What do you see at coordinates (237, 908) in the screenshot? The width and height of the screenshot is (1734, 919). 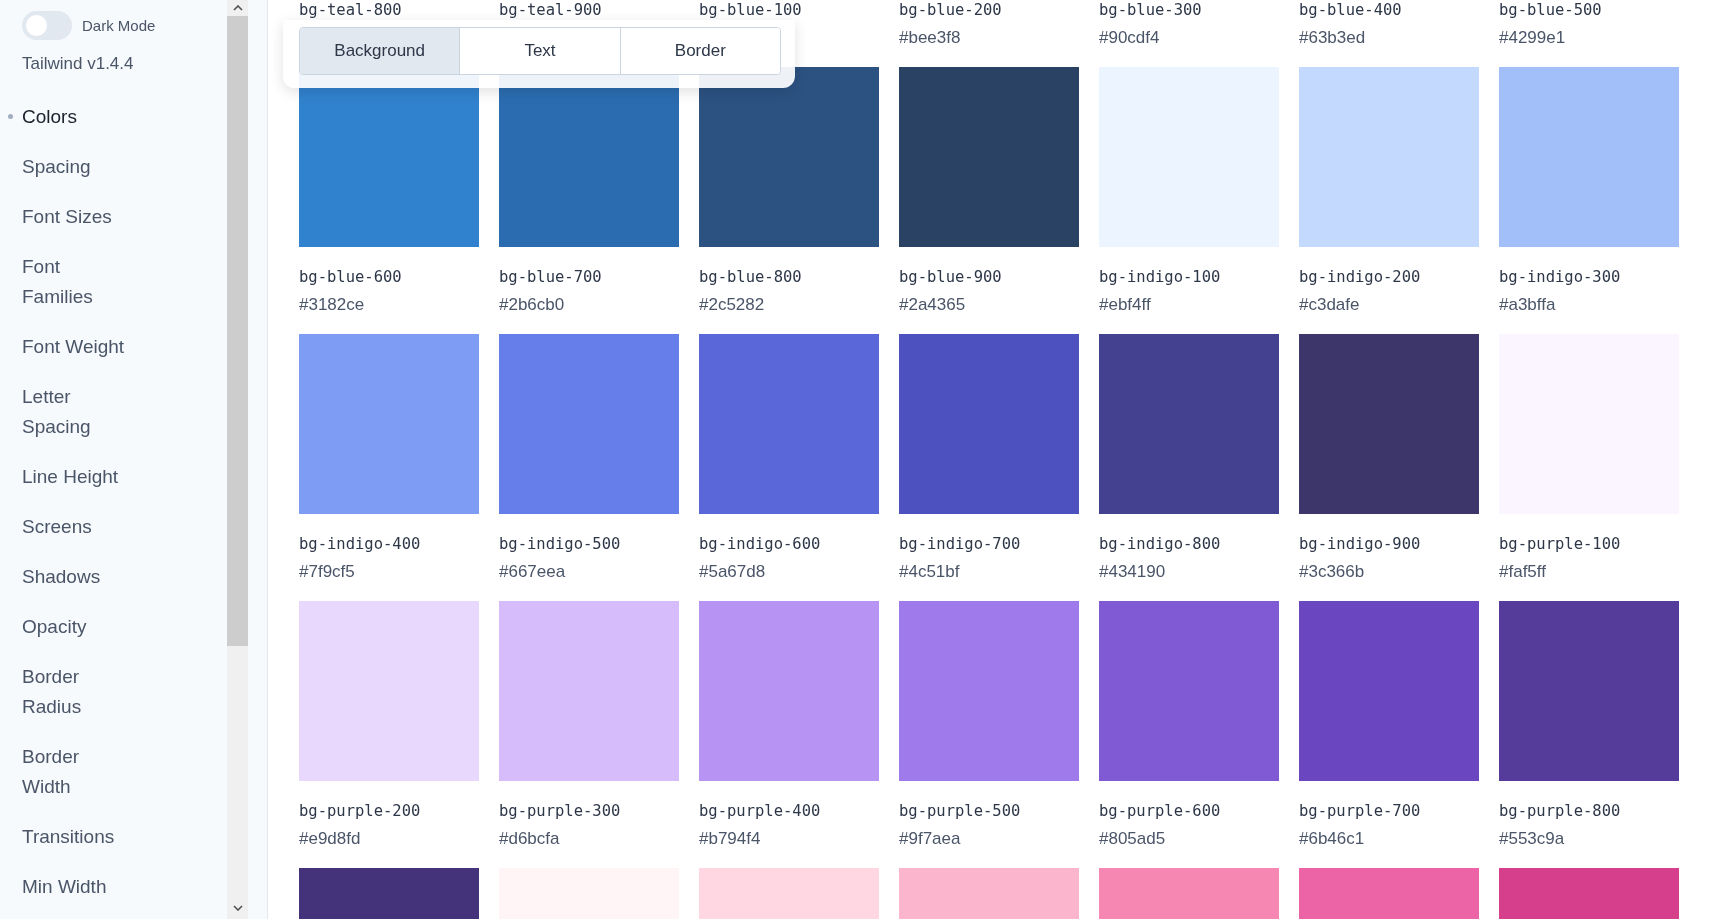 I see `scroll-down-icon` at bounding box center [237, 908].